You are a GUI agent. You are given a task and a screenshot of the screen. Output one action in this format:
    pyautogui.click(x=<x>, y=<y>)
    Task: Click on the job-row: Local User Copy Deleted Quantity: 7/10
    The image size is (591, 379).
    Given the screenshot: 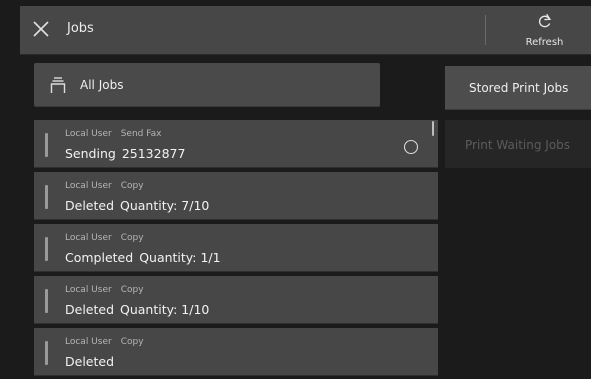 What is the action you would take?
    pyautogui.click(x=236, y=196)
    